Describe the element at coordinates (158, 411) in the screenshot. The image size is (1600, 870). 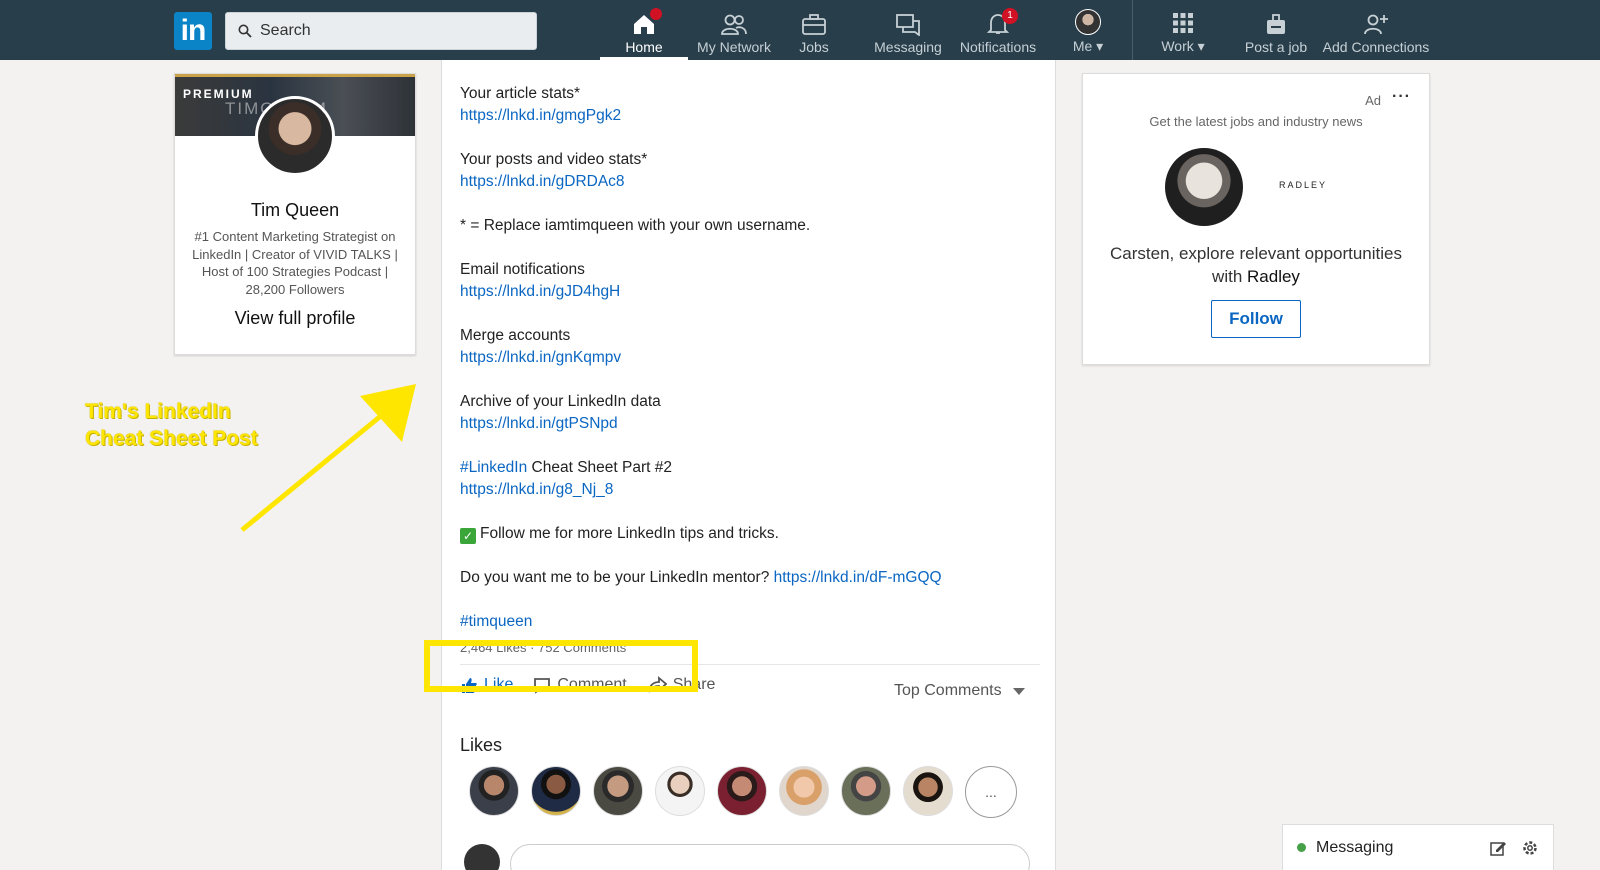
I see `annotation-line1: Tim's LinkedIn` at that location.